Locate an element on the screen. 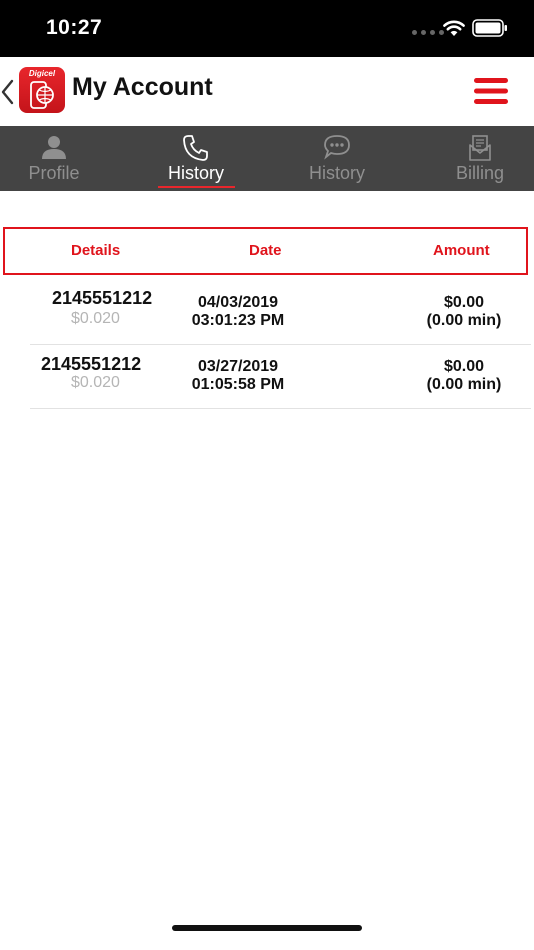  phone-globe-icon is located at coordinates (42, 95).